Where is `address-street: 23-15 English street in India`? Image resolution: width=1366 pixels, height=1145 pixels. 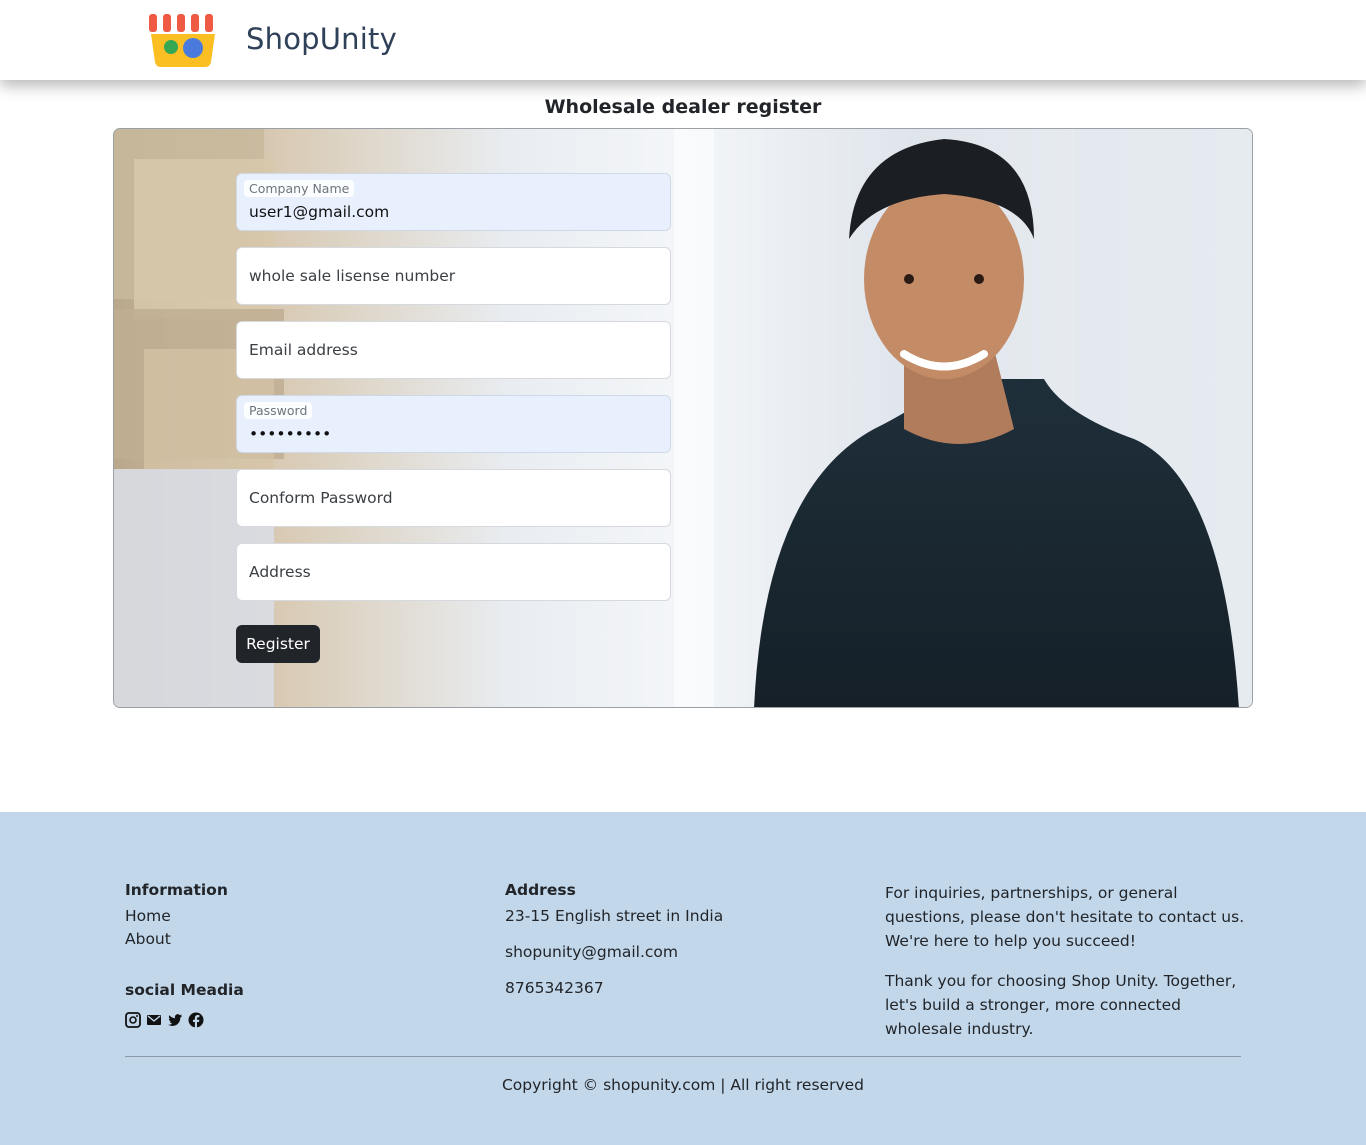 address-street: 23-15 English street in India is located at coordinates (614, 916).